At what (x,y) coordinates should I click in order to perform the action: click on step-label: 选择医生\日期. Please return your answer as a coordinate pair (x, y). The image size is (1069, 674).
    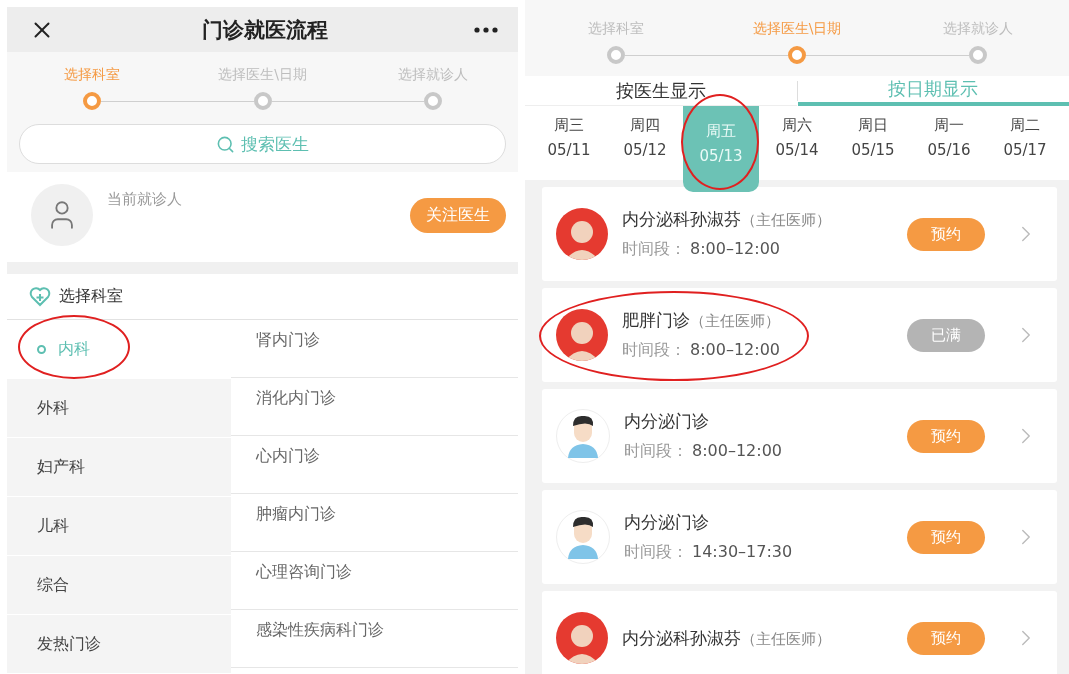
    Looking at the image, I should click on (797, 29).